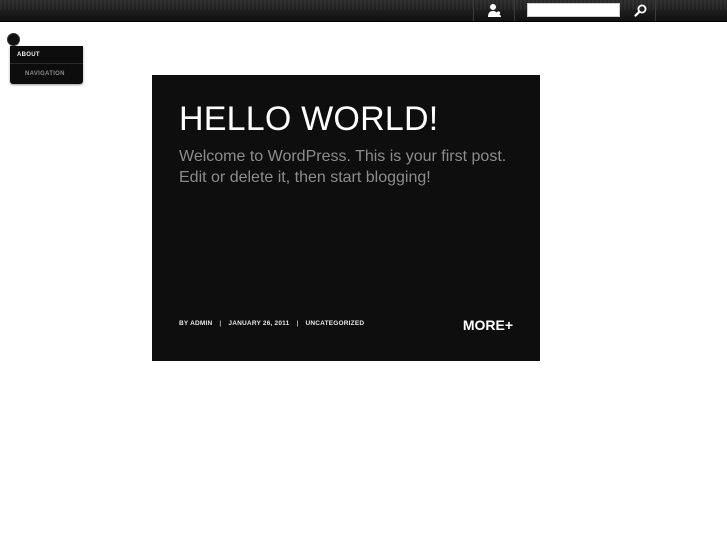  I want to click on post-author-link: BY ADMIN, so click(195, 323).